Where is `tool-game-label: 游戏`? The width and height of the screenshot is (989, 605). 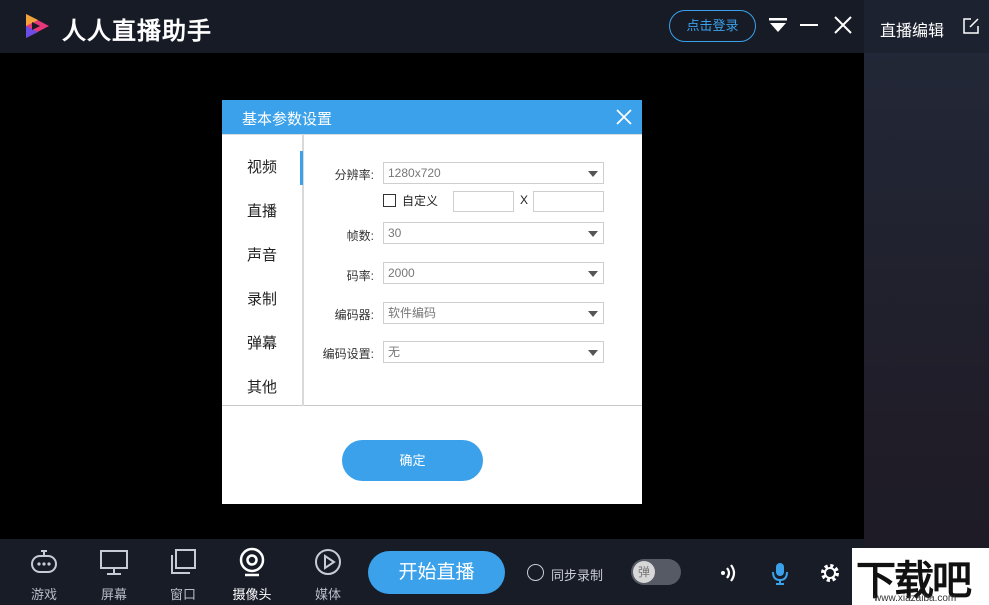
tool-game-label: 游戏 is located at coordinates (43, 594).